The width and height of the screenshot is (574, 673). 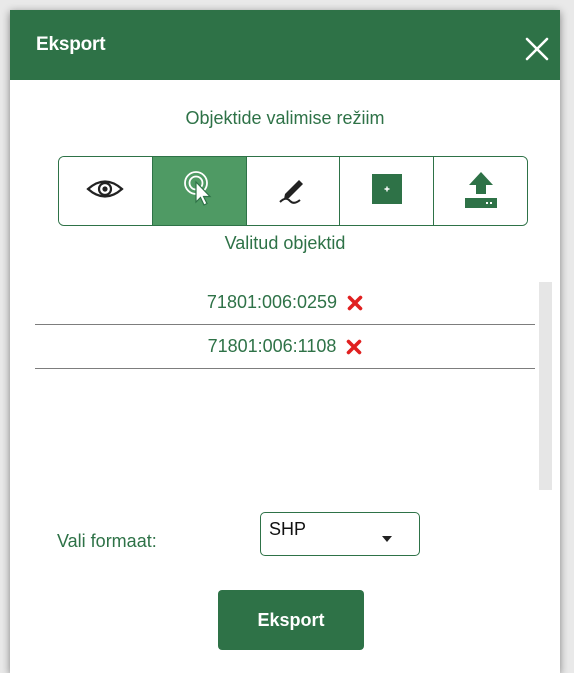 What do you see at coordinates (272, 346) in the screenshot?
I see `object-code: 71801:006:1108` at bounding box center [272, 346].